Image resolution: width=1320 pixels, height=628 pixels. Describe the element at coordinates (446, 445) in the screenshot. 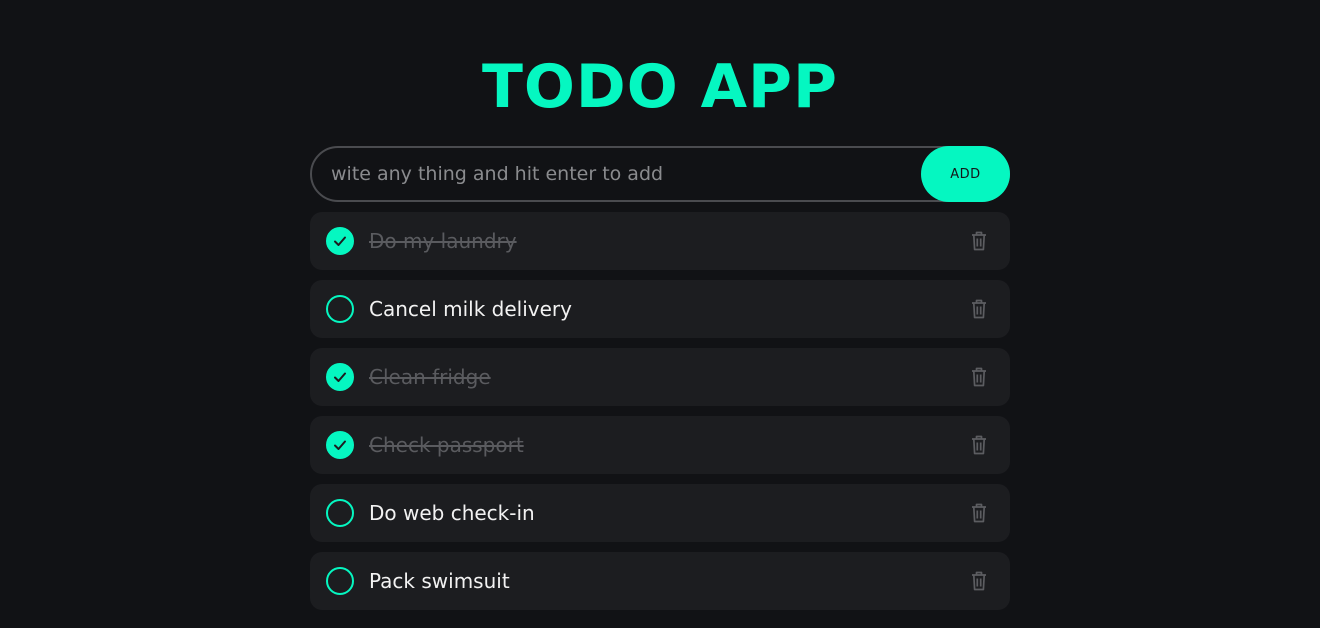

I see `todo-text: Check passport` at that location.